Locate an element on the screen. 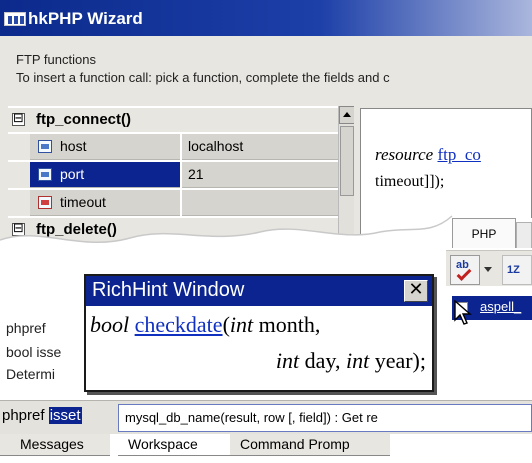  chevron-down-icon is located at coordinates (488, 269).